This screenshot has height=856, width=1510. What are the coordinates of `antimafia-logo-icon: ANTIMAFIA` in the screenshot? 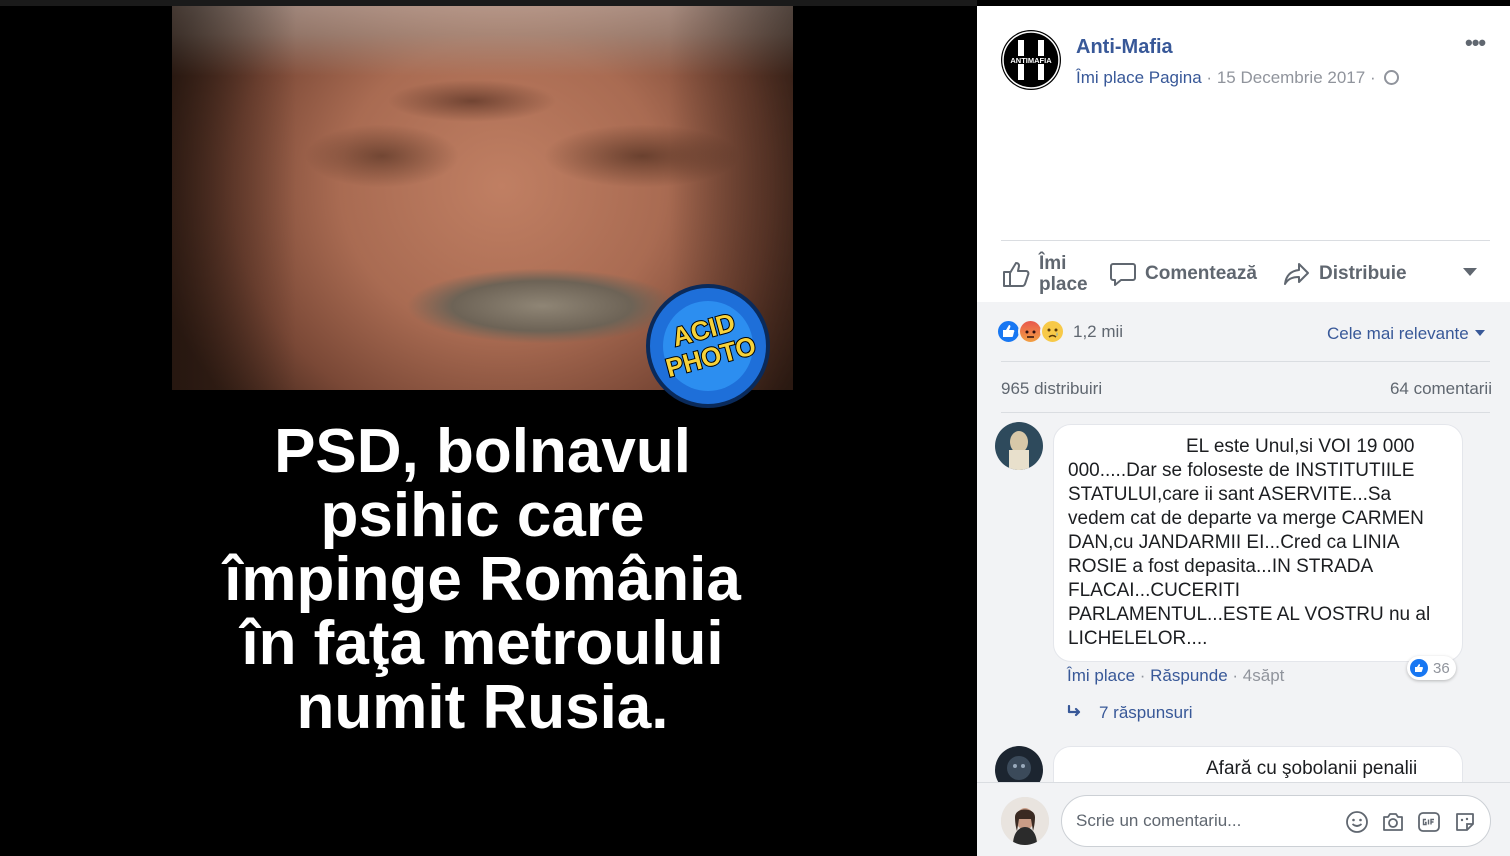 It's located at (1031, 60).